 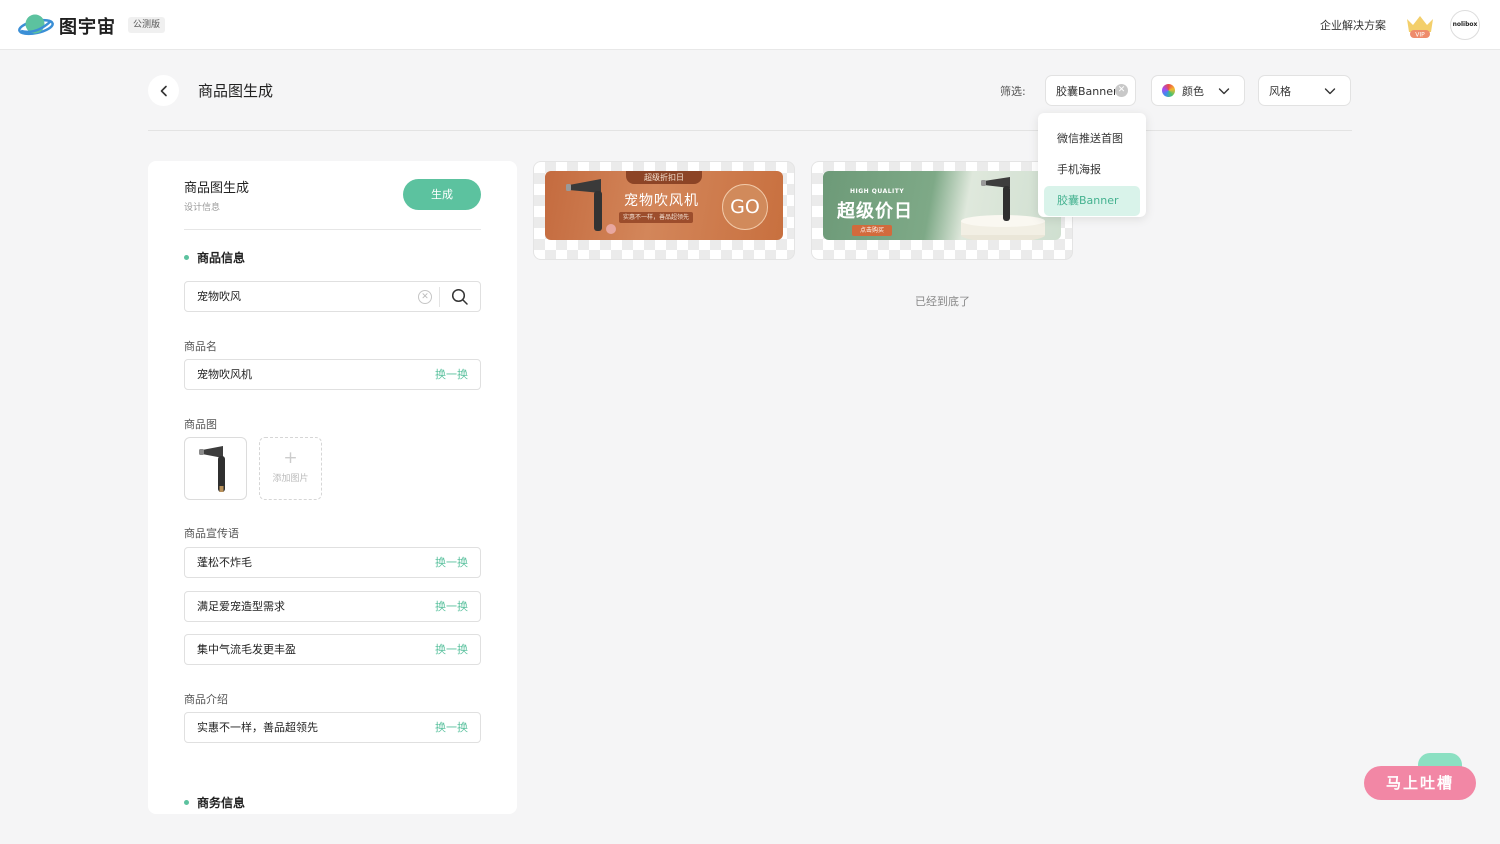 What do you see at coordinates (664, 177) in the screenshot?
I see `banner-1-tag: 超级折扣日` at bounding box center [664, 177].